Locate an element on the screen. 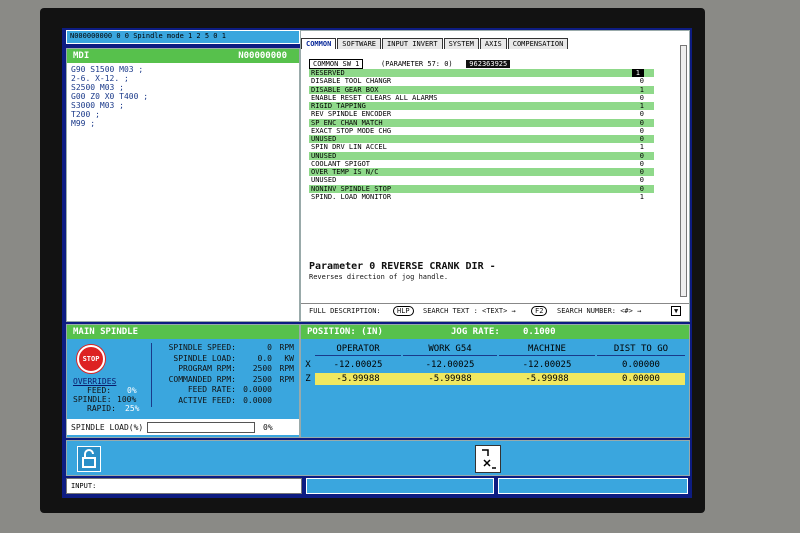 The width and height of the screenshot is (800, 533). status-text: N000000000 0 0 Spindle mode 1 2 5 0 1 is located at coordinates (148, 36).